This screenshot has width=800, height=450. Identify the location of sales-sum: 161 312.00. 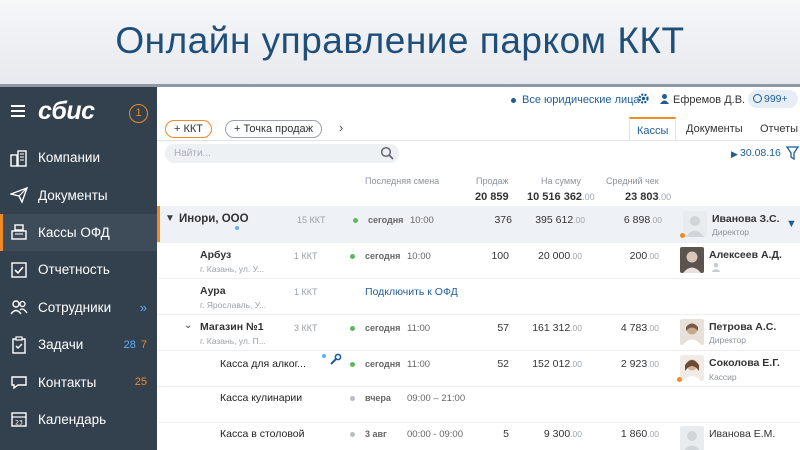
(557, 328).